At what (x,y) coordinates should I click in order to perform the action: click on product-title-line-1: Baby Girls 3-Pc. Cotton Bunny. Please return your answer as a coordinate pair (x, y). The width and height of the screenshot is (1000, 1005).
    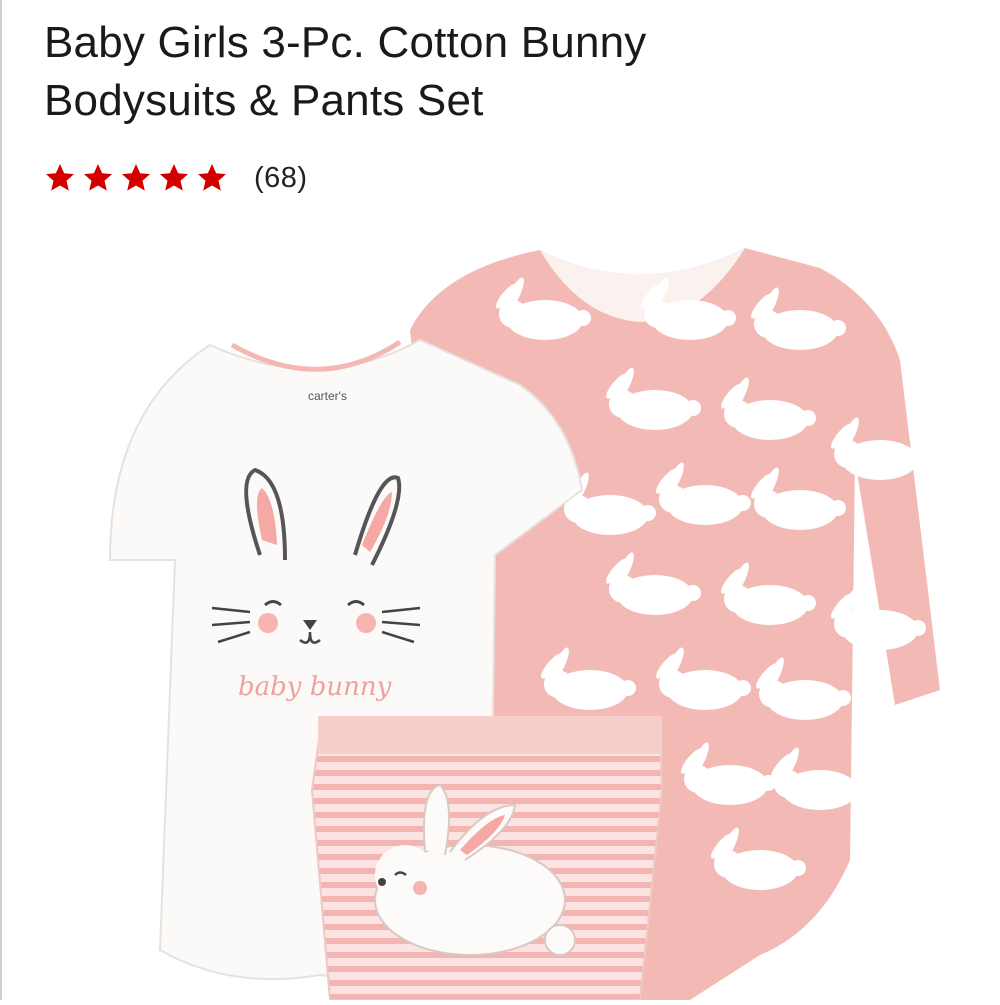
    Looking at the image, I should click on (345, 42).